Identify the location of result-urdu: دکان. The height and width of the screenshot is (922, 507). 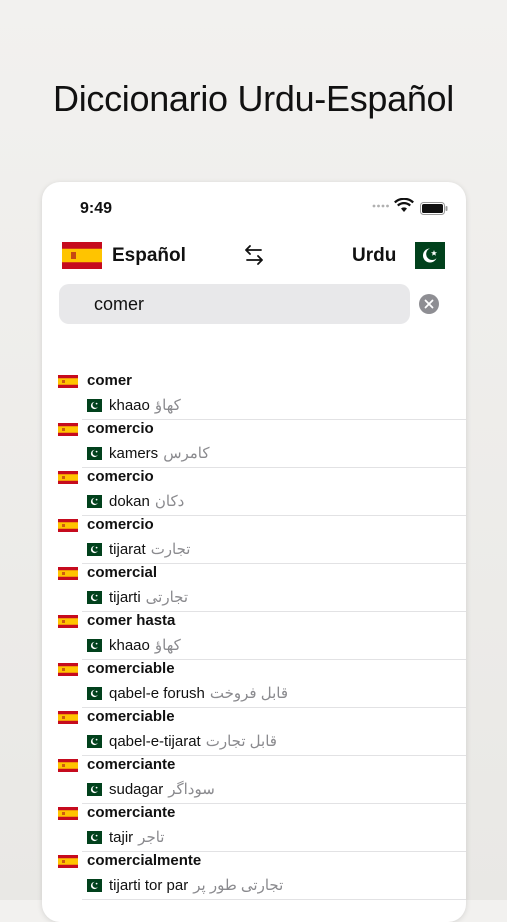
(169, 501).